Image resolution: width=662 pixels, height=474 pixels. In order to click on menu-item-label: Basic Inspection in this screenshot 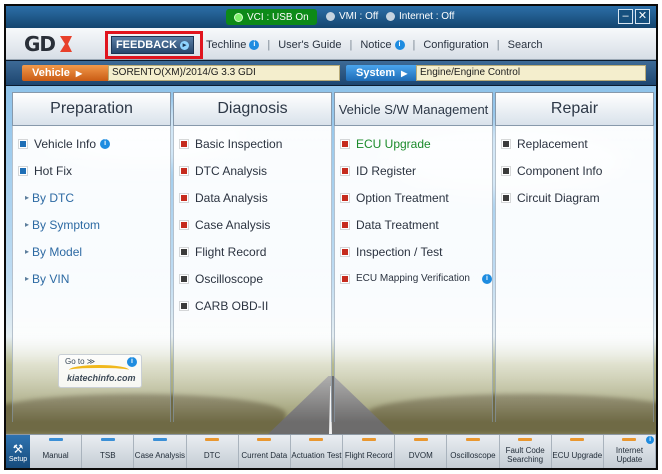, I will do `click(239, 143)`.